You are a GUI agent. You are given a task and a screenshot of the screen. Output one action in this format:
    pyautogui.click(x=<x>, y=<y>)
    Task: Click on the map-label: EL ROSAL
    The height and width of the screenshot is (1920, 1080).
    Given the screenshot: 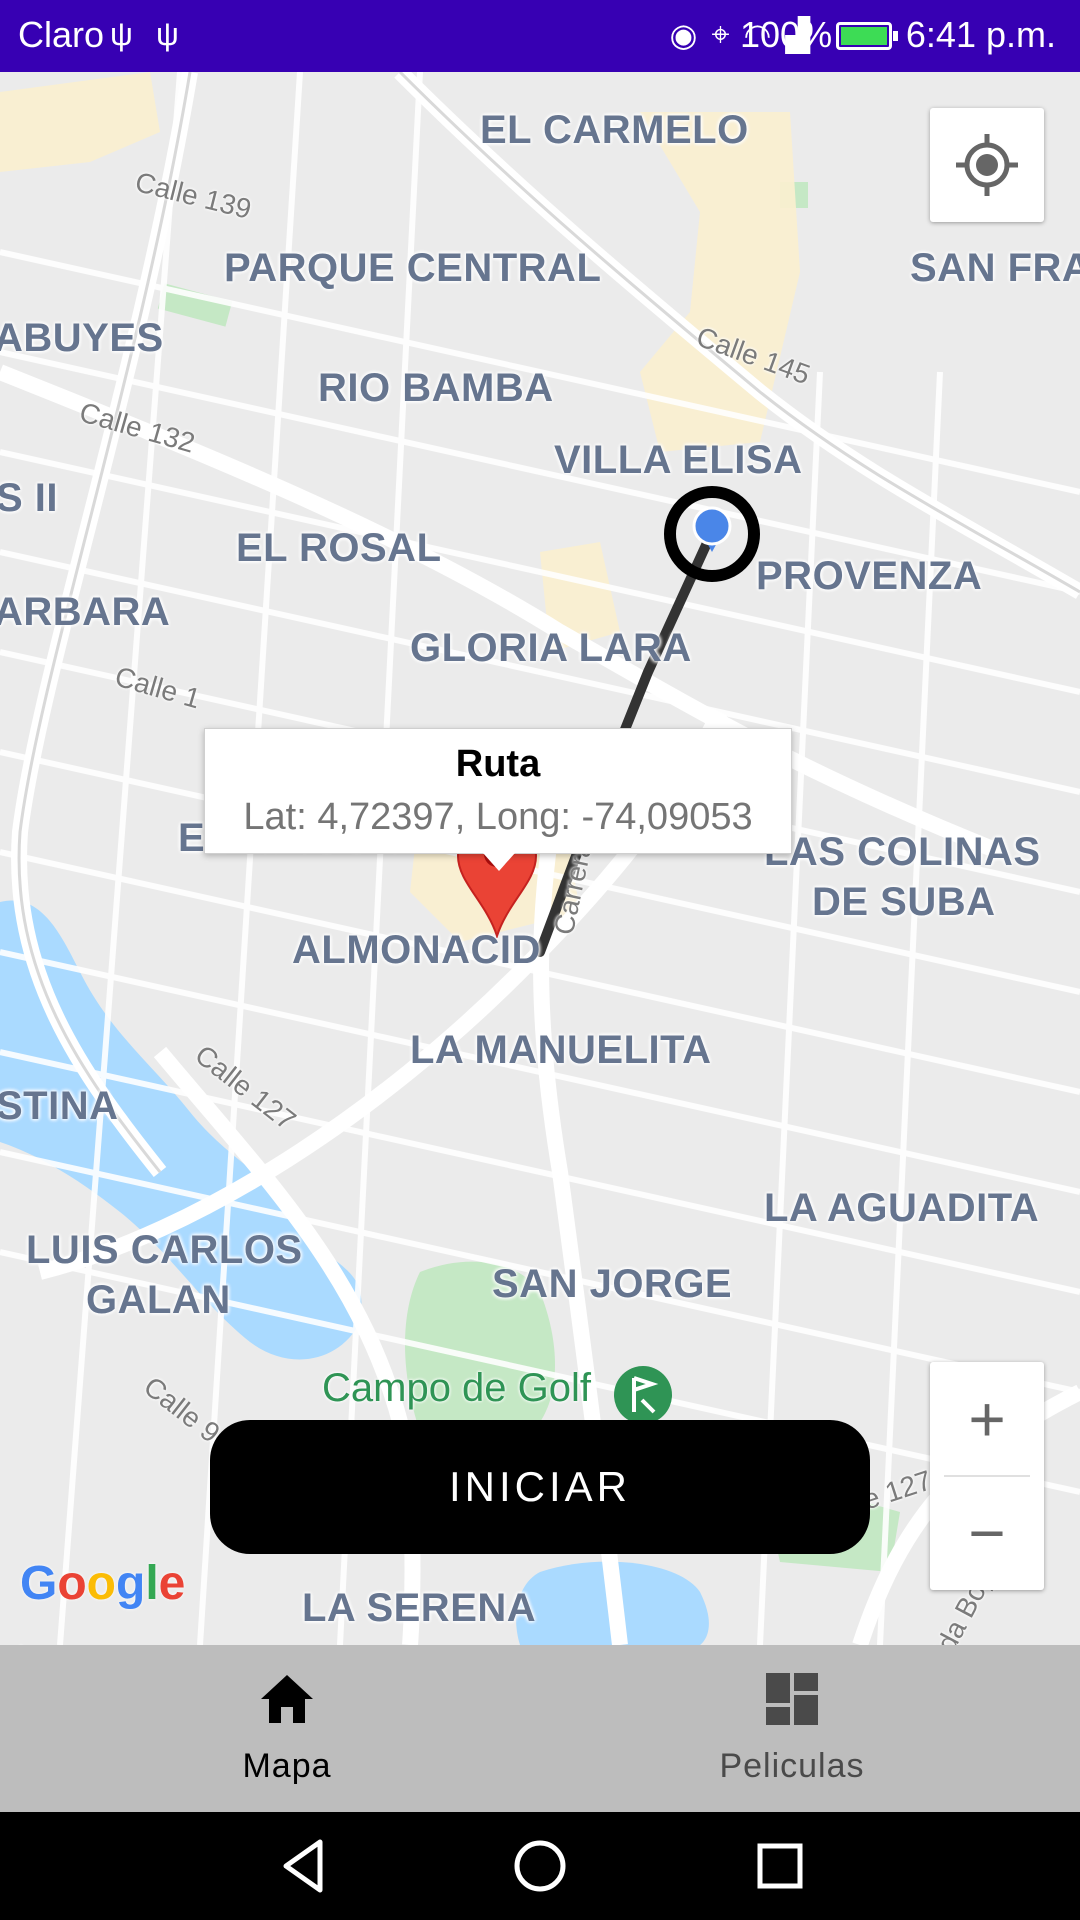 What is the action you would take?
    pyautogui.click(x=339, y=548)
    